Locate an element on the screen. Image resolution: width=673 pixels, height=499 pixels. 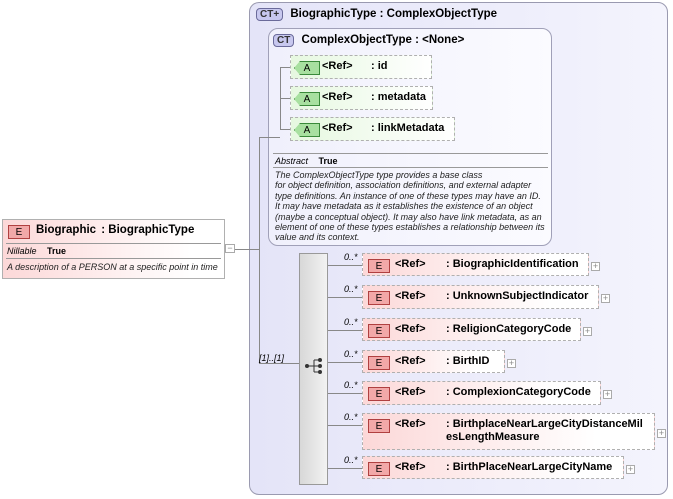
child-element: E <Ref> : BirthPlaceNearLargeCityName is located at coordinates (493, 467).